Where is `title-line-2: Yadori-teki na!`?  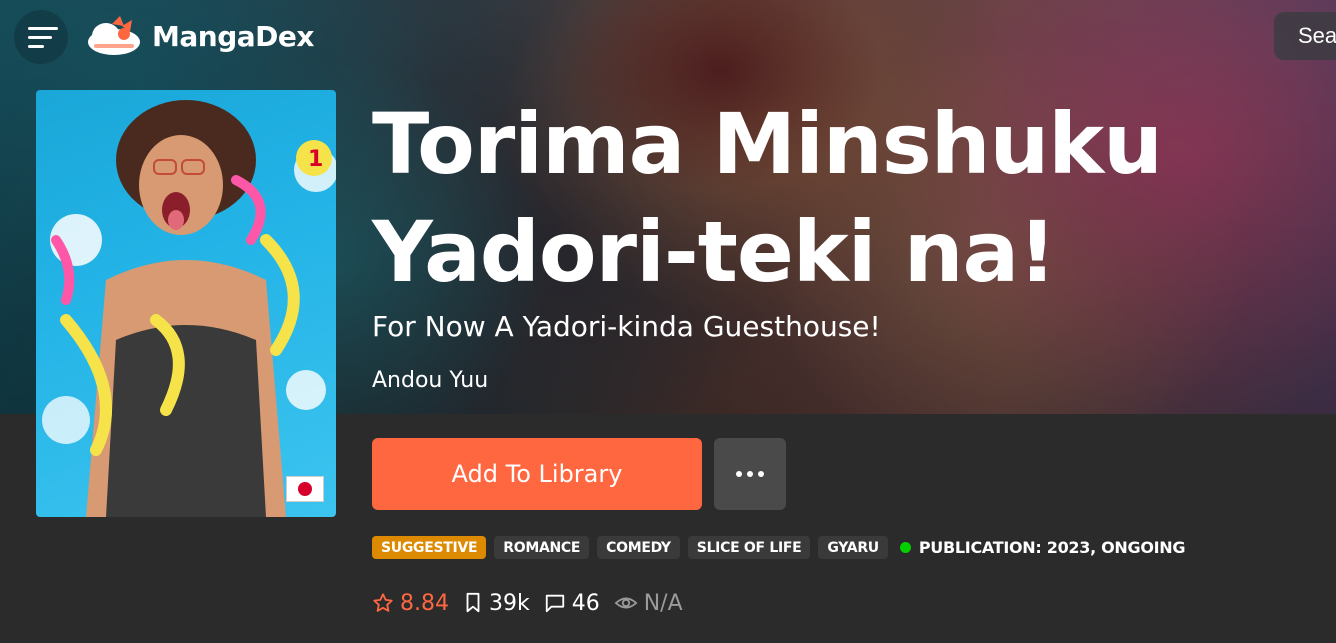
title-line-2: Yadori-teki na! is located at coordinates (714, 252).